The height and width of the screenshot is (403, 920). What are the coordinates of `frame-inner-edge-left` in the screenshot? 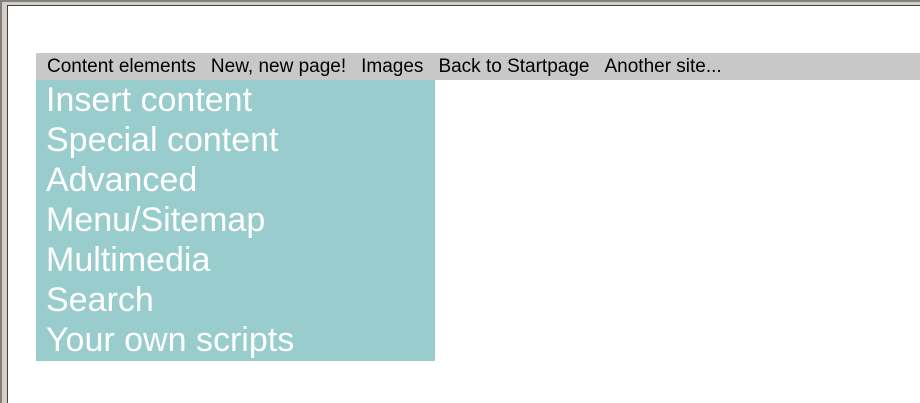 It's located at (7, 204).